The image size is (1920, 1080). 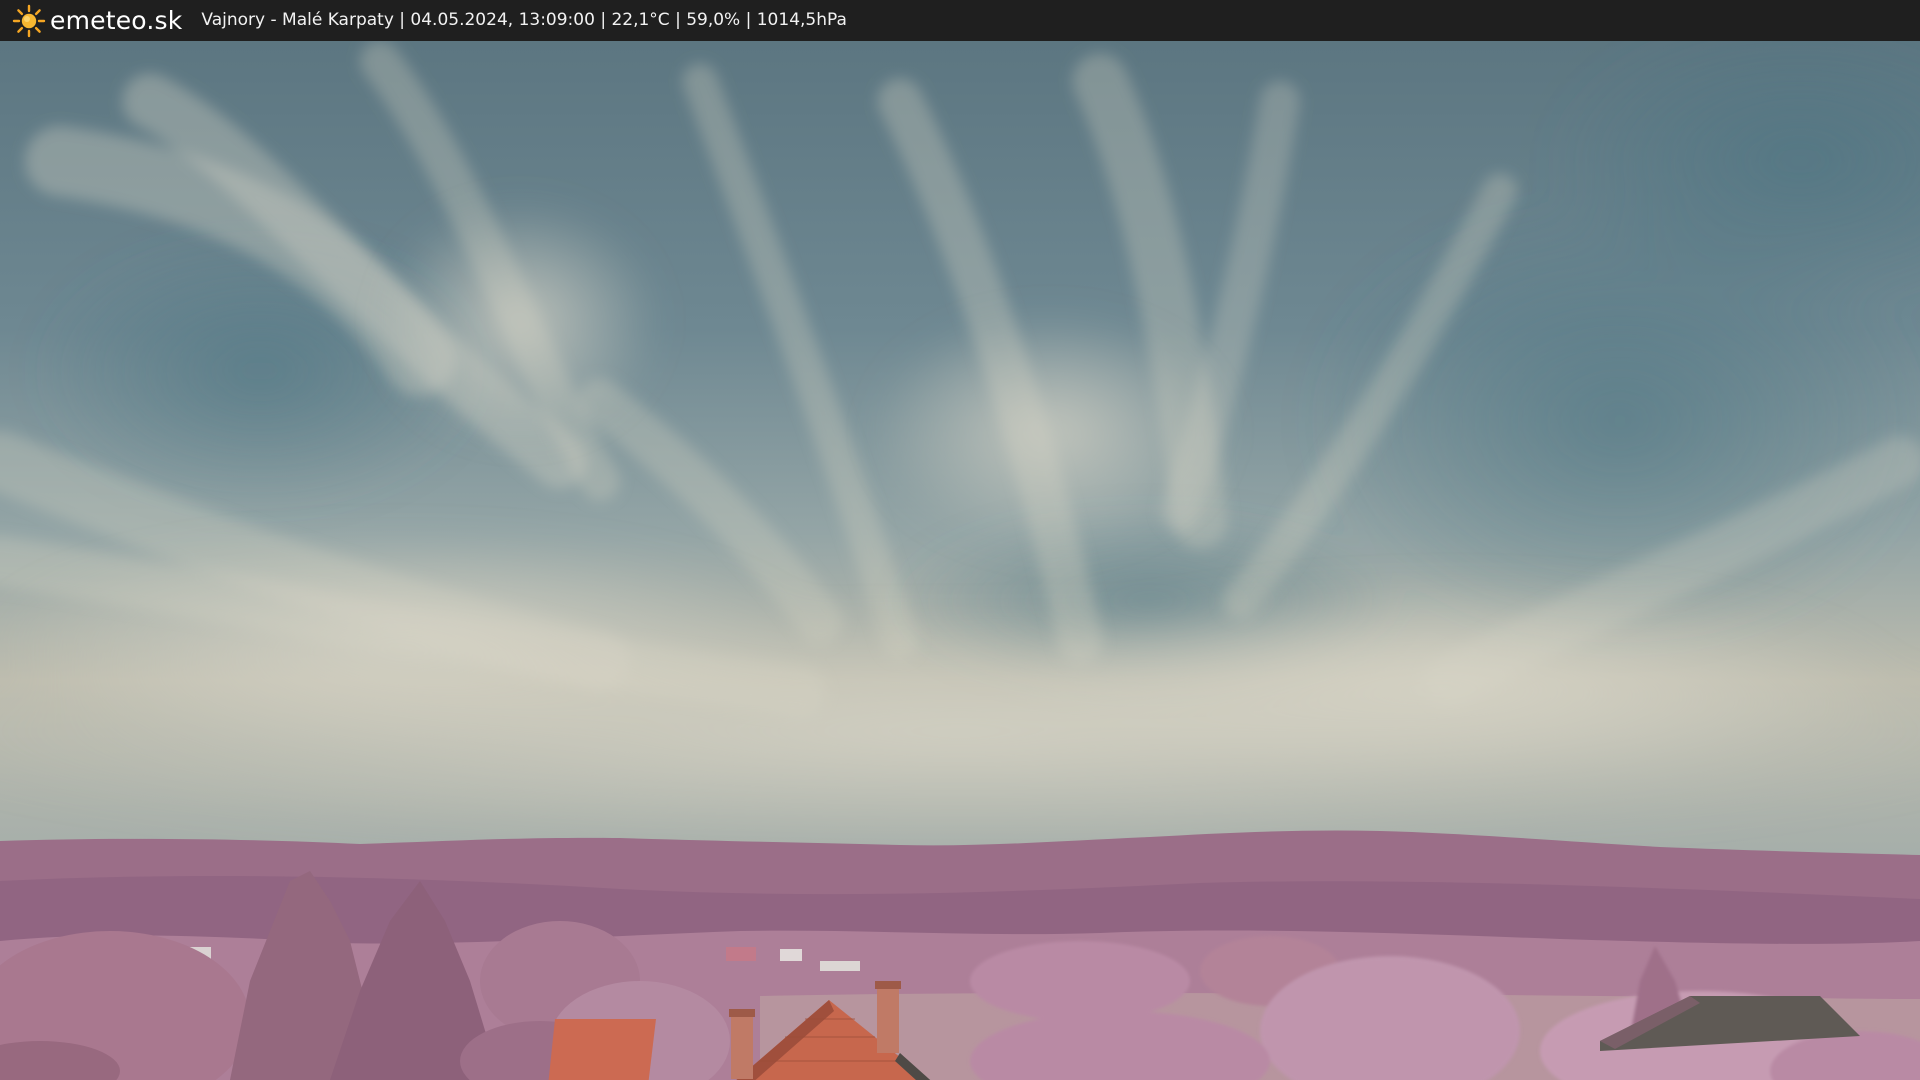 I want to click on sun-icon, so click(x=29, y=20).